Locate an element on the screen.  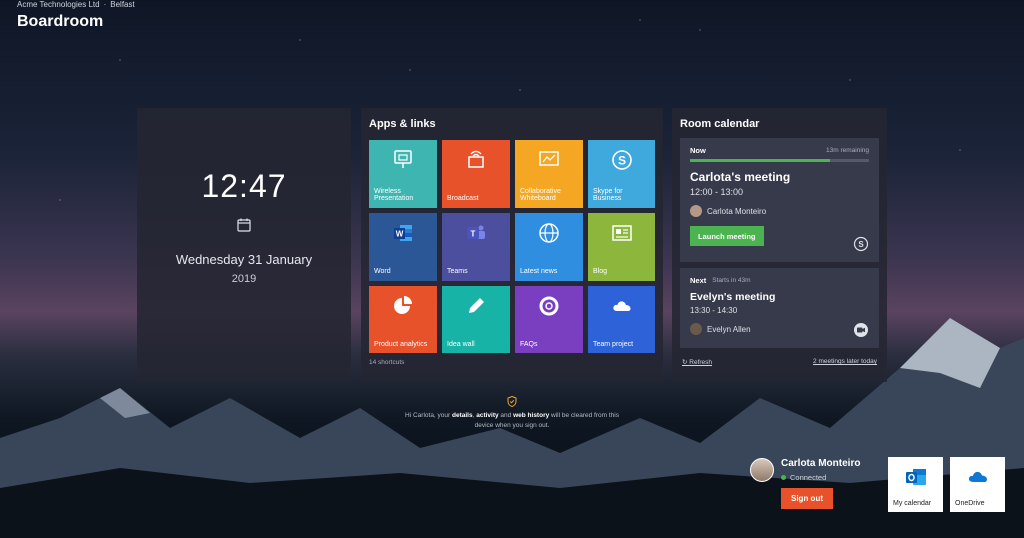
app-tile-teams: T Teams is located at coordinates (476, 247).